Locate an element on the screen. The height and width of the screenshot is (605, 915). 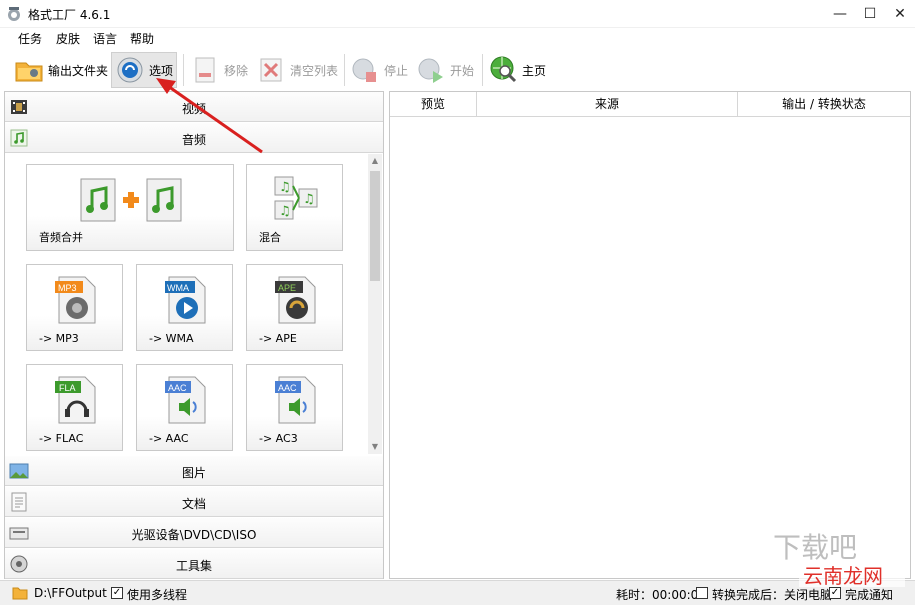
category-document-label: 文档 is located at coordinates (193, 504).